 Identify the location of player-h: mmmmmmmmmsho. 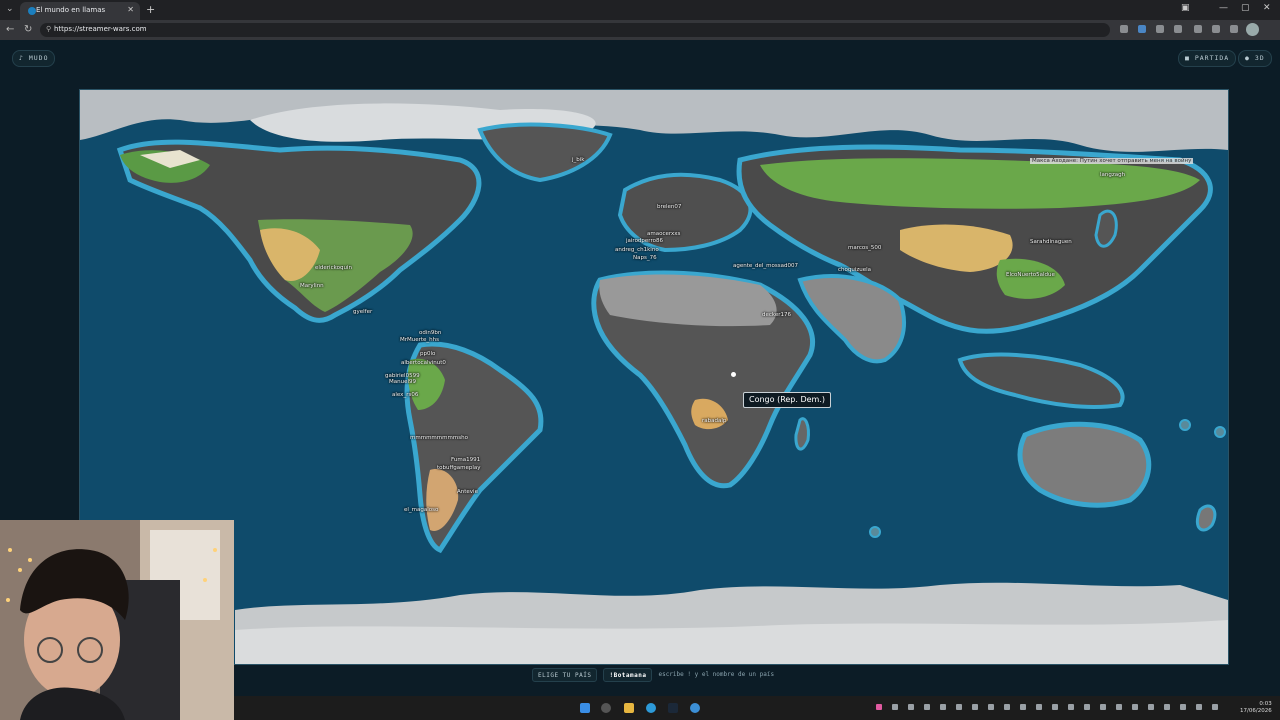
(439, 438).